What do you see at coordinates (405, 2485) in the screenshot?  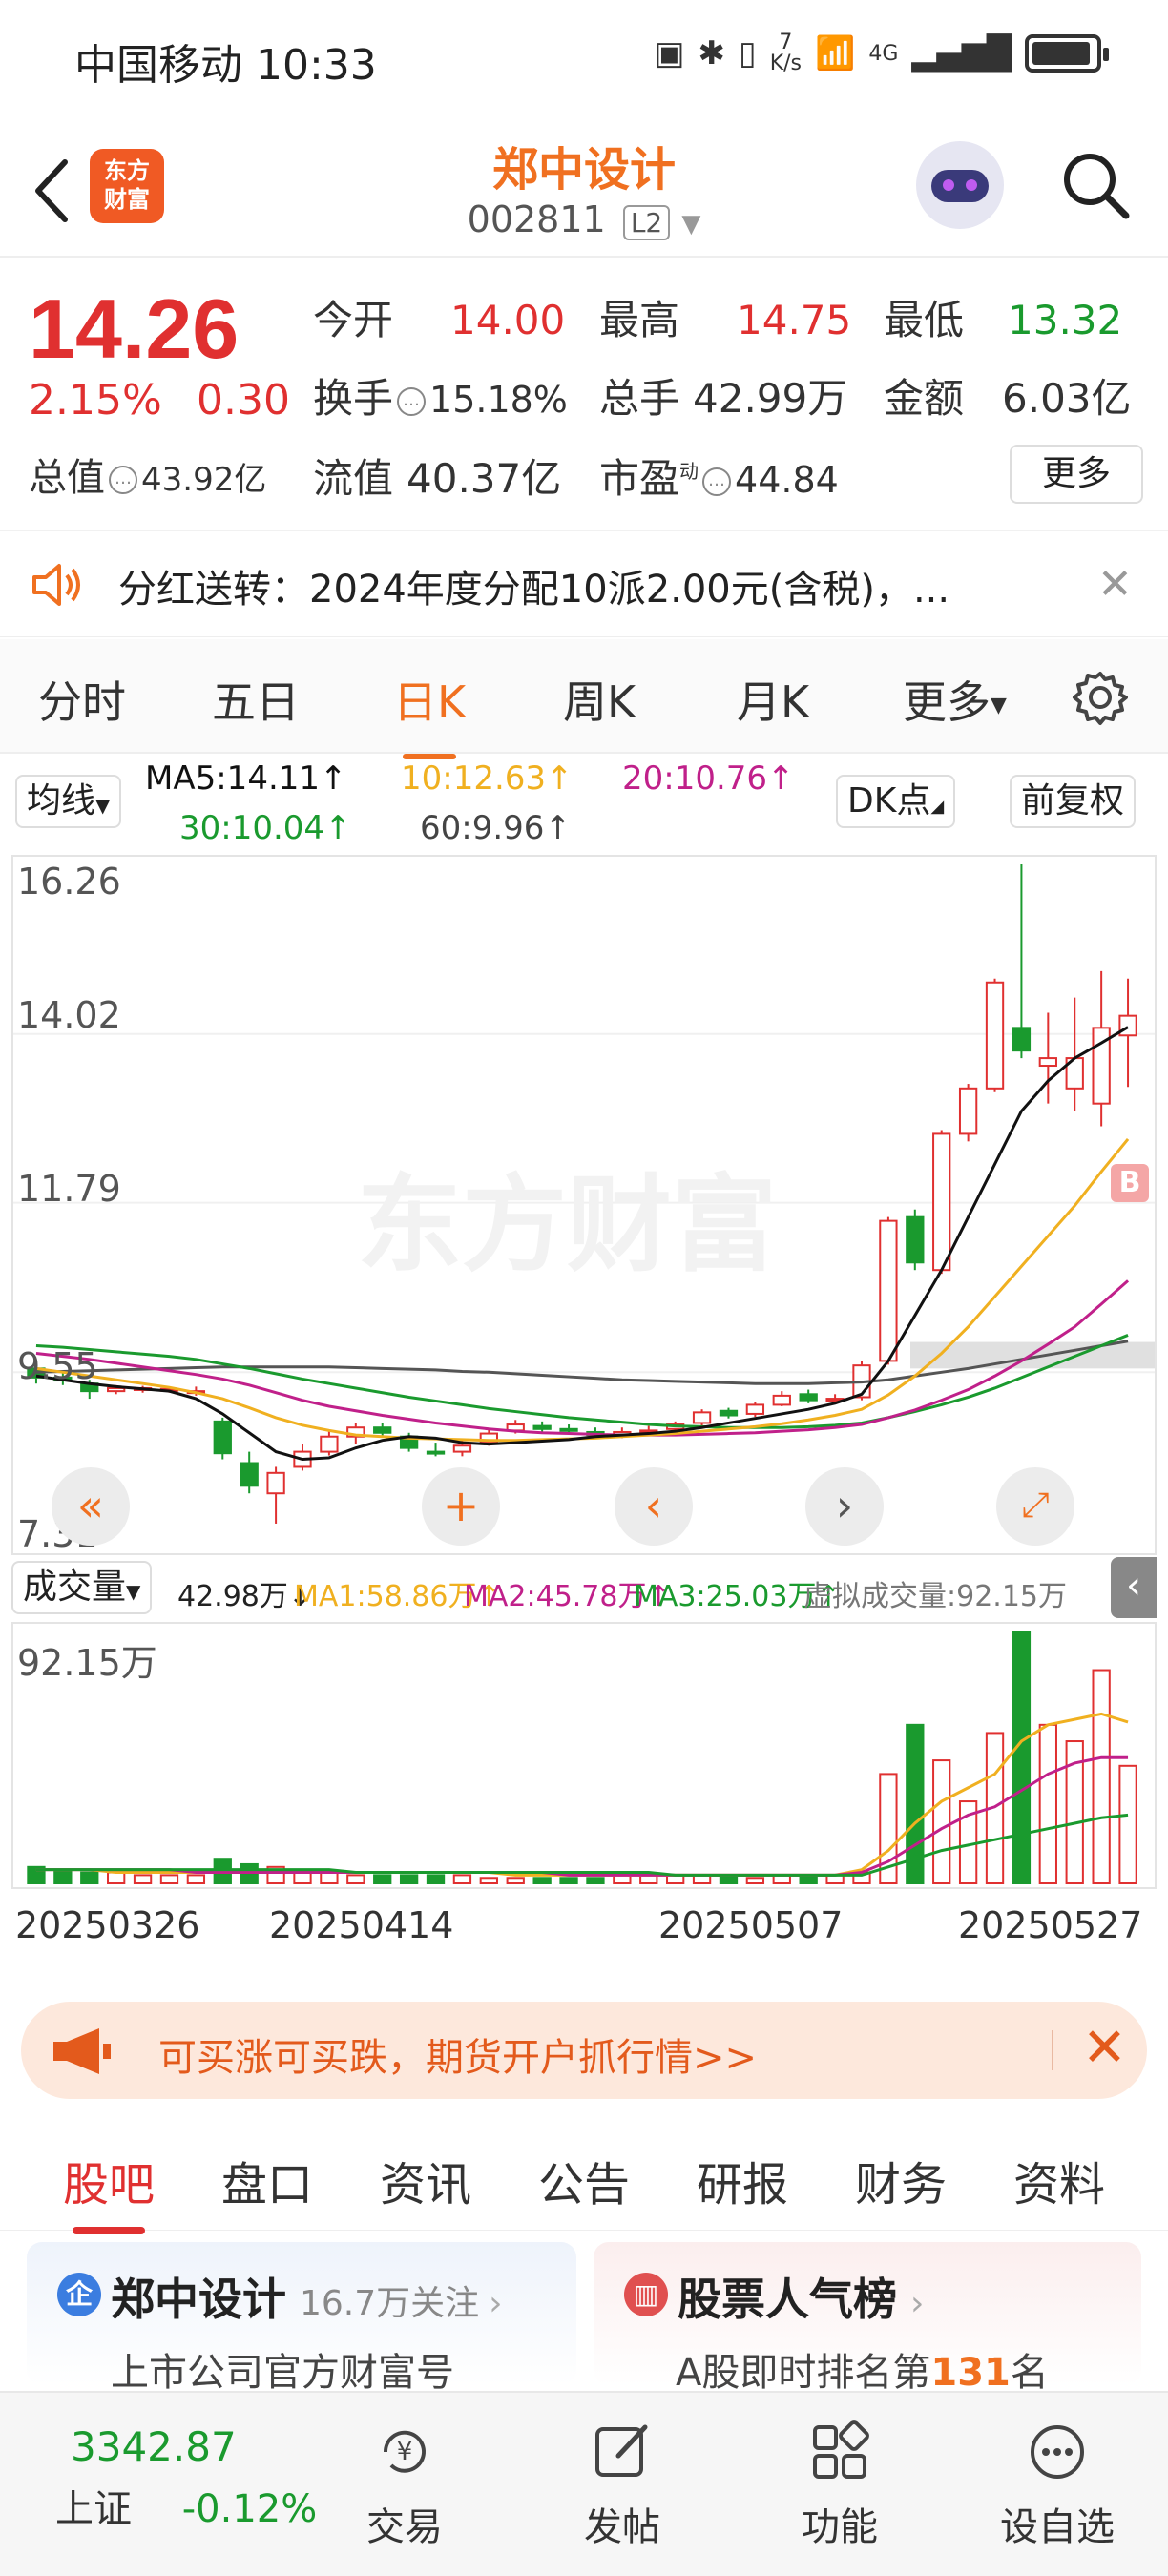 I see `nav-trade: ¥ 交易` at bounding box center [405, 2485].